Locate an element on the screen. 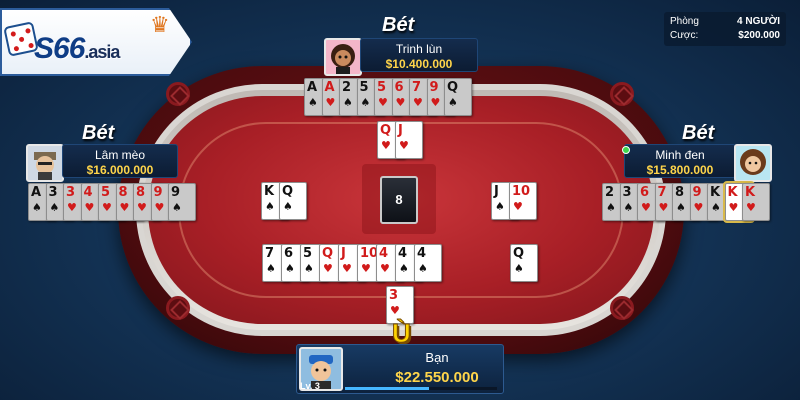 The height and width of the screenshot is (400, 800). you-panel: Bạn $22.550.000 is located at coordinates (400, 369).